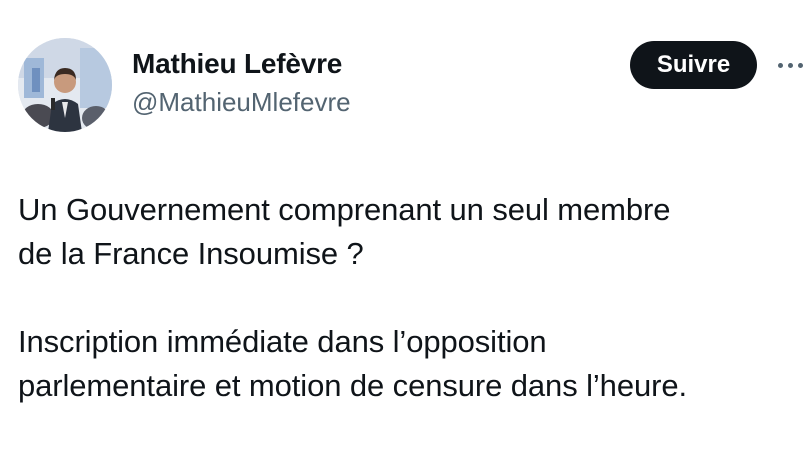 The height and width of the screenshot is (468, 810). I want to click on avatar, so click(65, 85).